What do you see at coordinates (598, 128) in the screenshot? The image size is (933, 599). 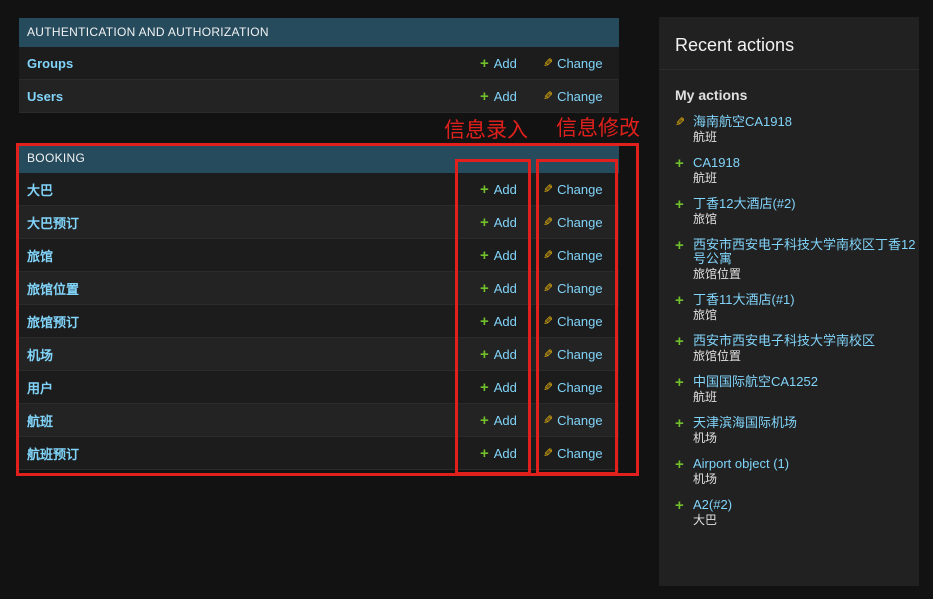 I see `annotation-label-change: 信息修改` at bounding box center [598, 128].